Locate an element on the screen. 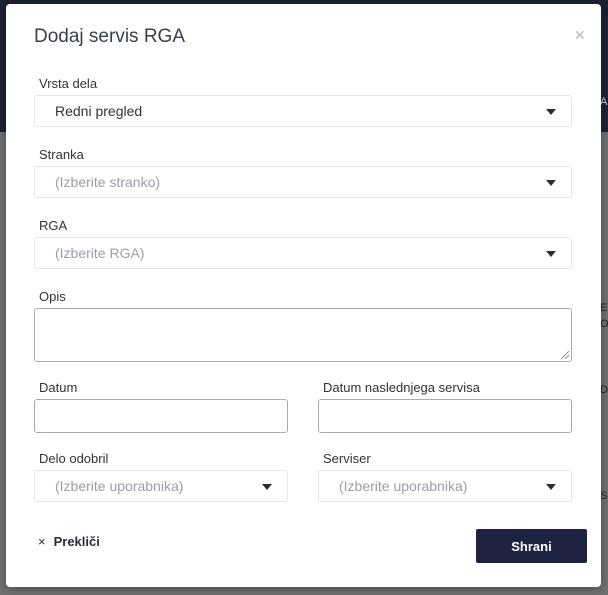  vrsta-dela-select: Redni pregled is located at coordinates (303, 111).